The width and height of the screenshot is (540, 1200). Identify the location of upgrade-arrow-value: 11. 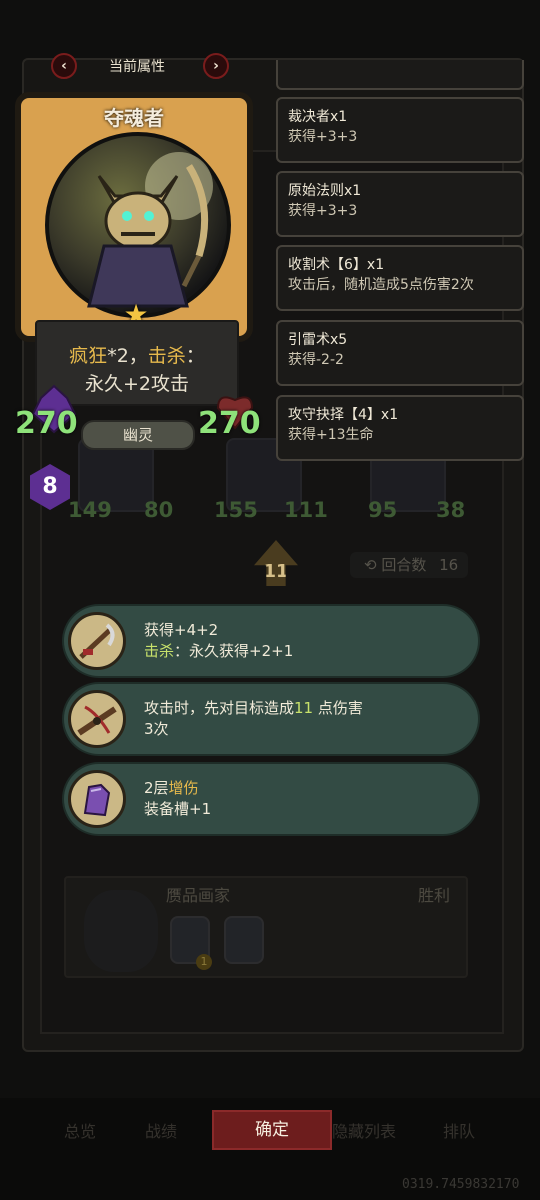
(276, 571).